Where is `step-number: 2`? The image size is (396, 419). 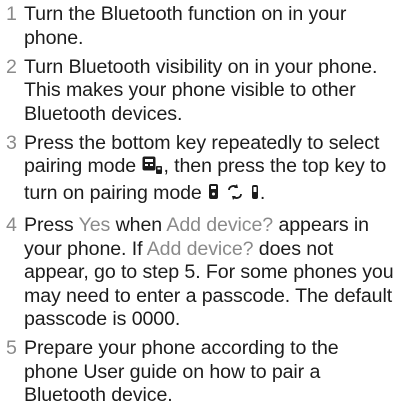 step-number: 2 is located at coordinates (11, 66).